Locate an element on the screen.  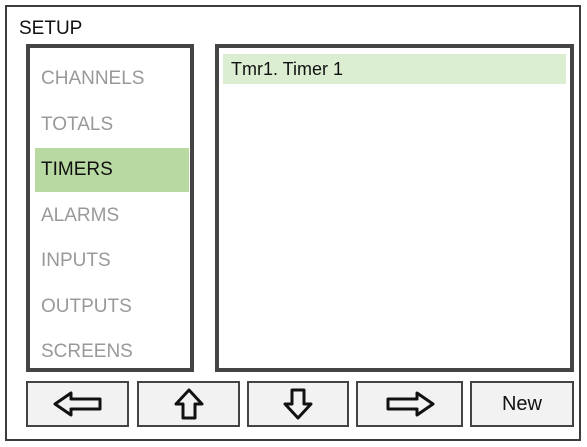
page-title: SETUP is located at coordinates (51, 28).